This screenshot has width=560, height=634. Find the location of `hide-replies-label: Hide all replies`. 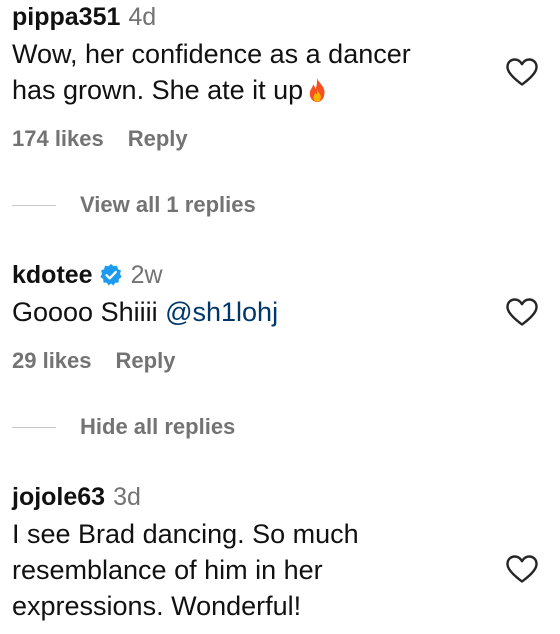

hide-replies-label: Hide all replies is located at coordinates (157, 426).